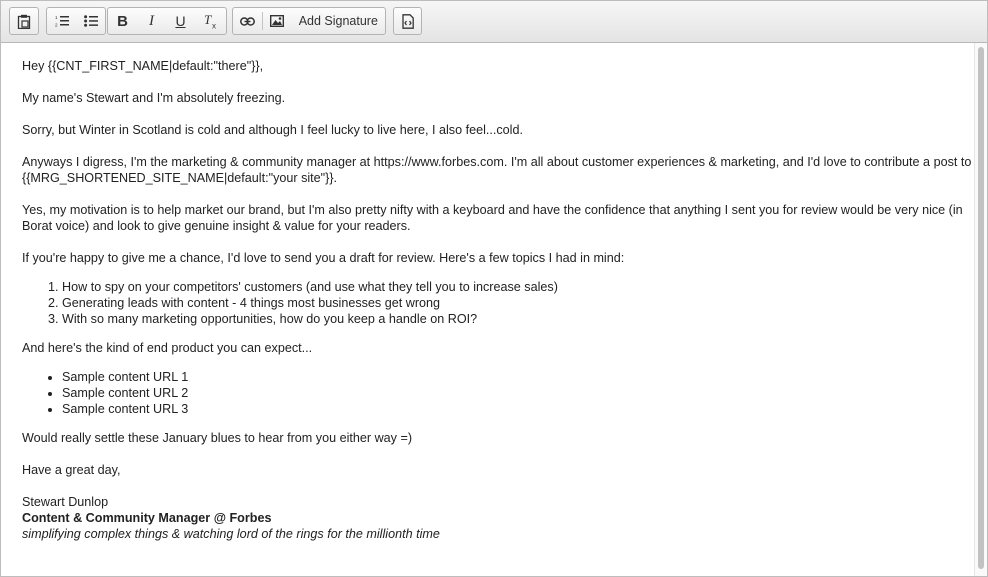  What do you see at coordinates (56, 25) in the screenshot?
I see `svg-text: 2` at bounding box center [56, 25].